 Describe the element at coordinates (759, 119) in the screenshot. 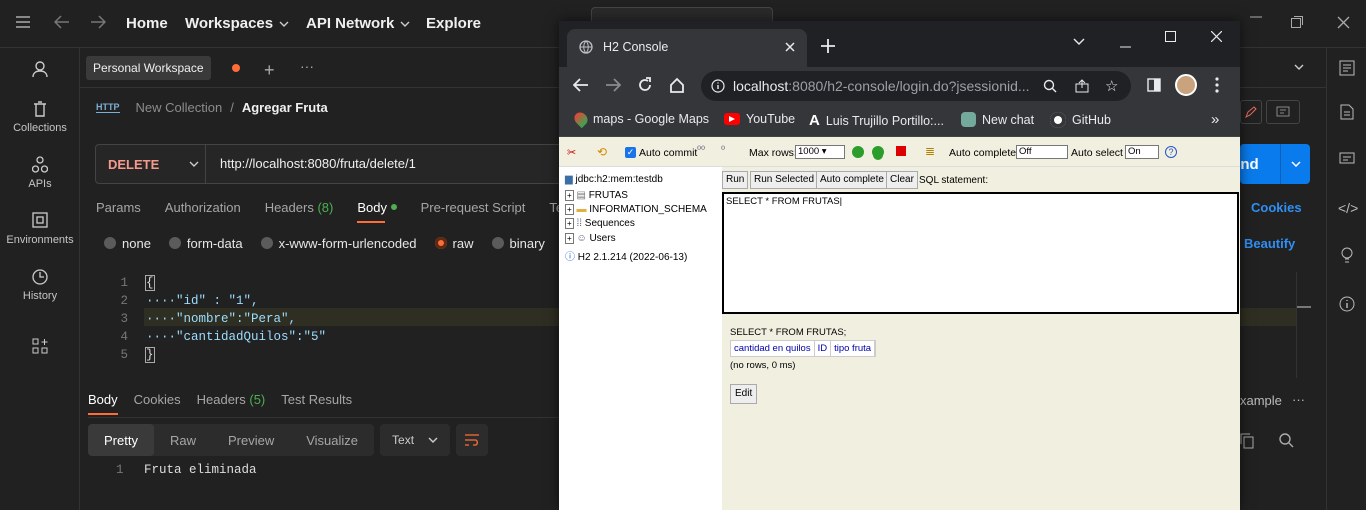

I see `bookmark-youtube: YouTube` at that location.